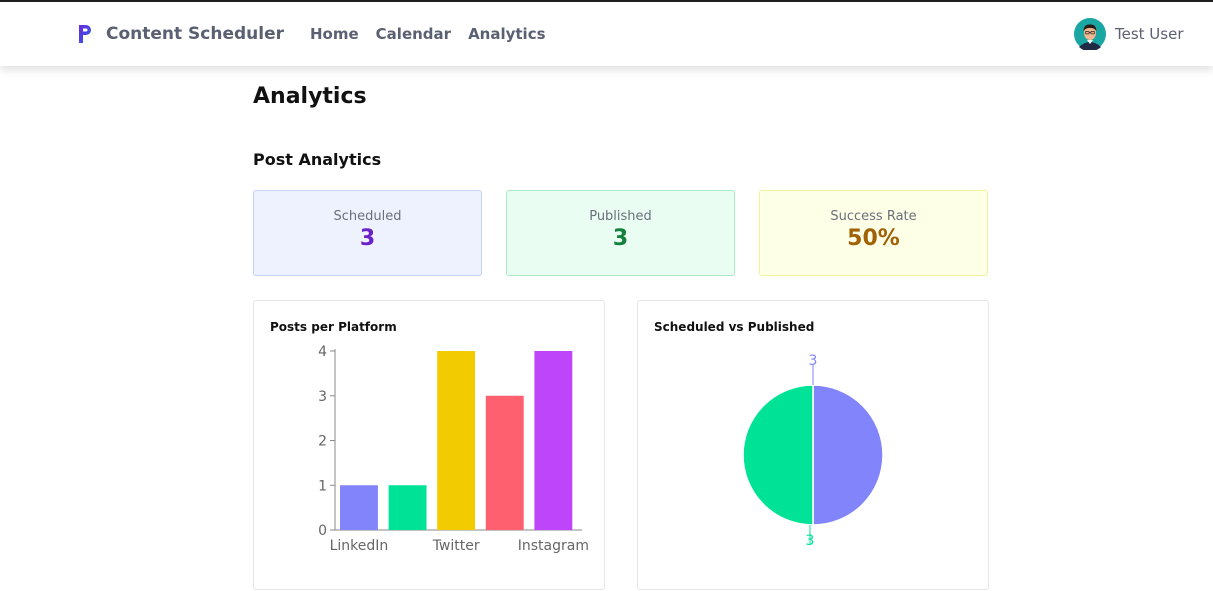  Describe the element at coordinates (195, 34) in the screenshot. I see `brand-label: Content Scheduler` at that location.